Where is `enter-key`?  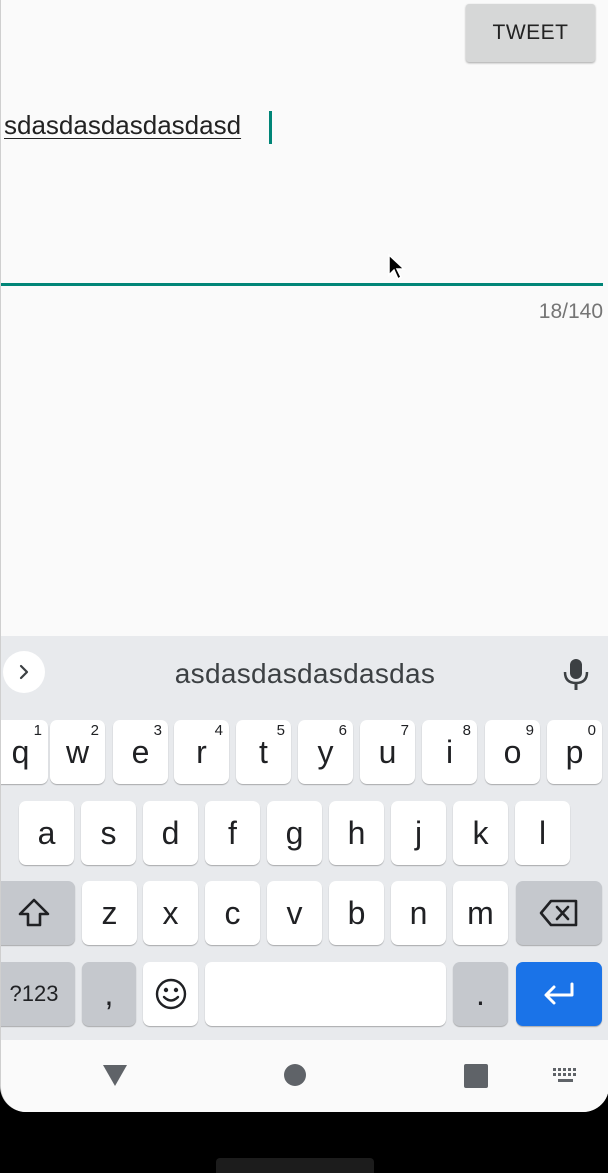 enter-key is located at coordinates (559, 994).